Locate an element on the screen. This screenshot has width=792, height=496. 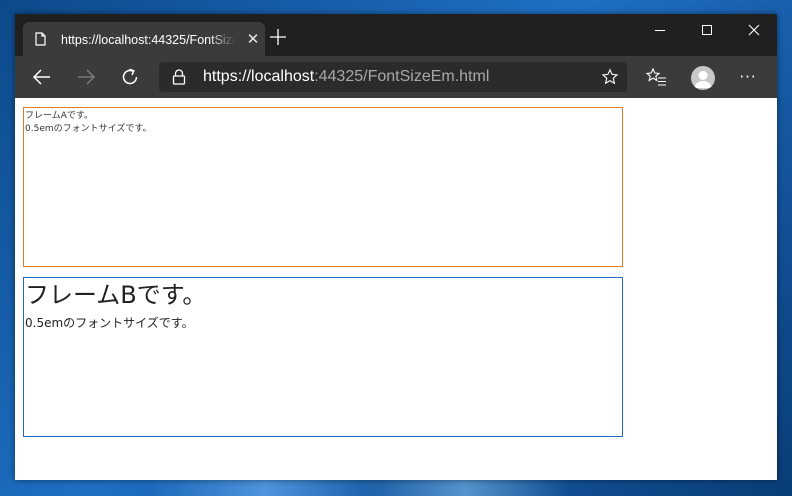
star-icon is located at coordinates (610, 77).